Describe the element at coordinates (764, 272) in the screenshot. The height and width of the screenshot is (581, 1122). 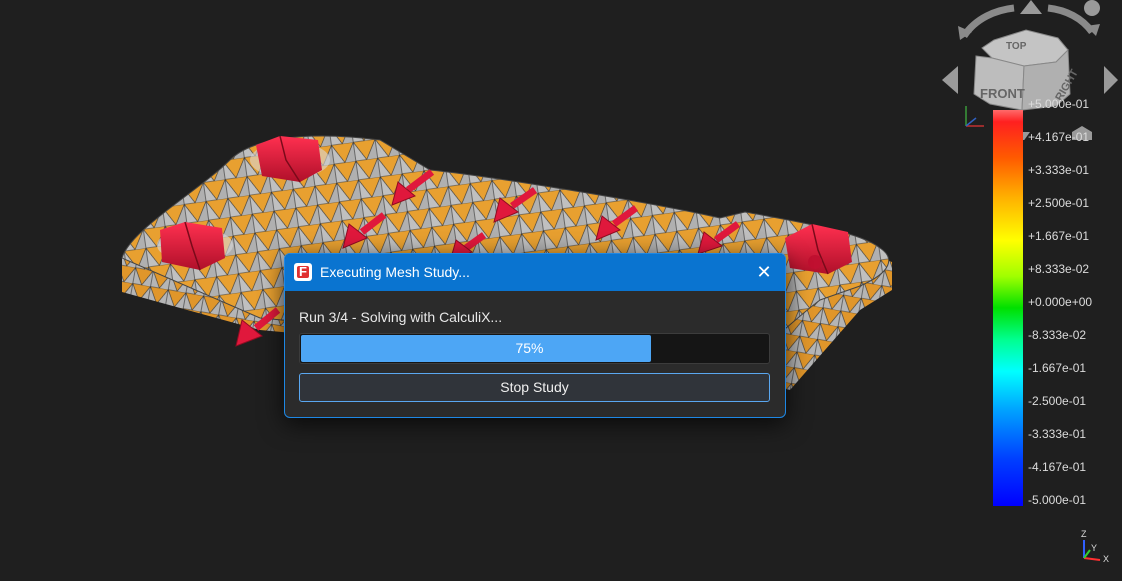
I see `close-icon: ✕` at that location.